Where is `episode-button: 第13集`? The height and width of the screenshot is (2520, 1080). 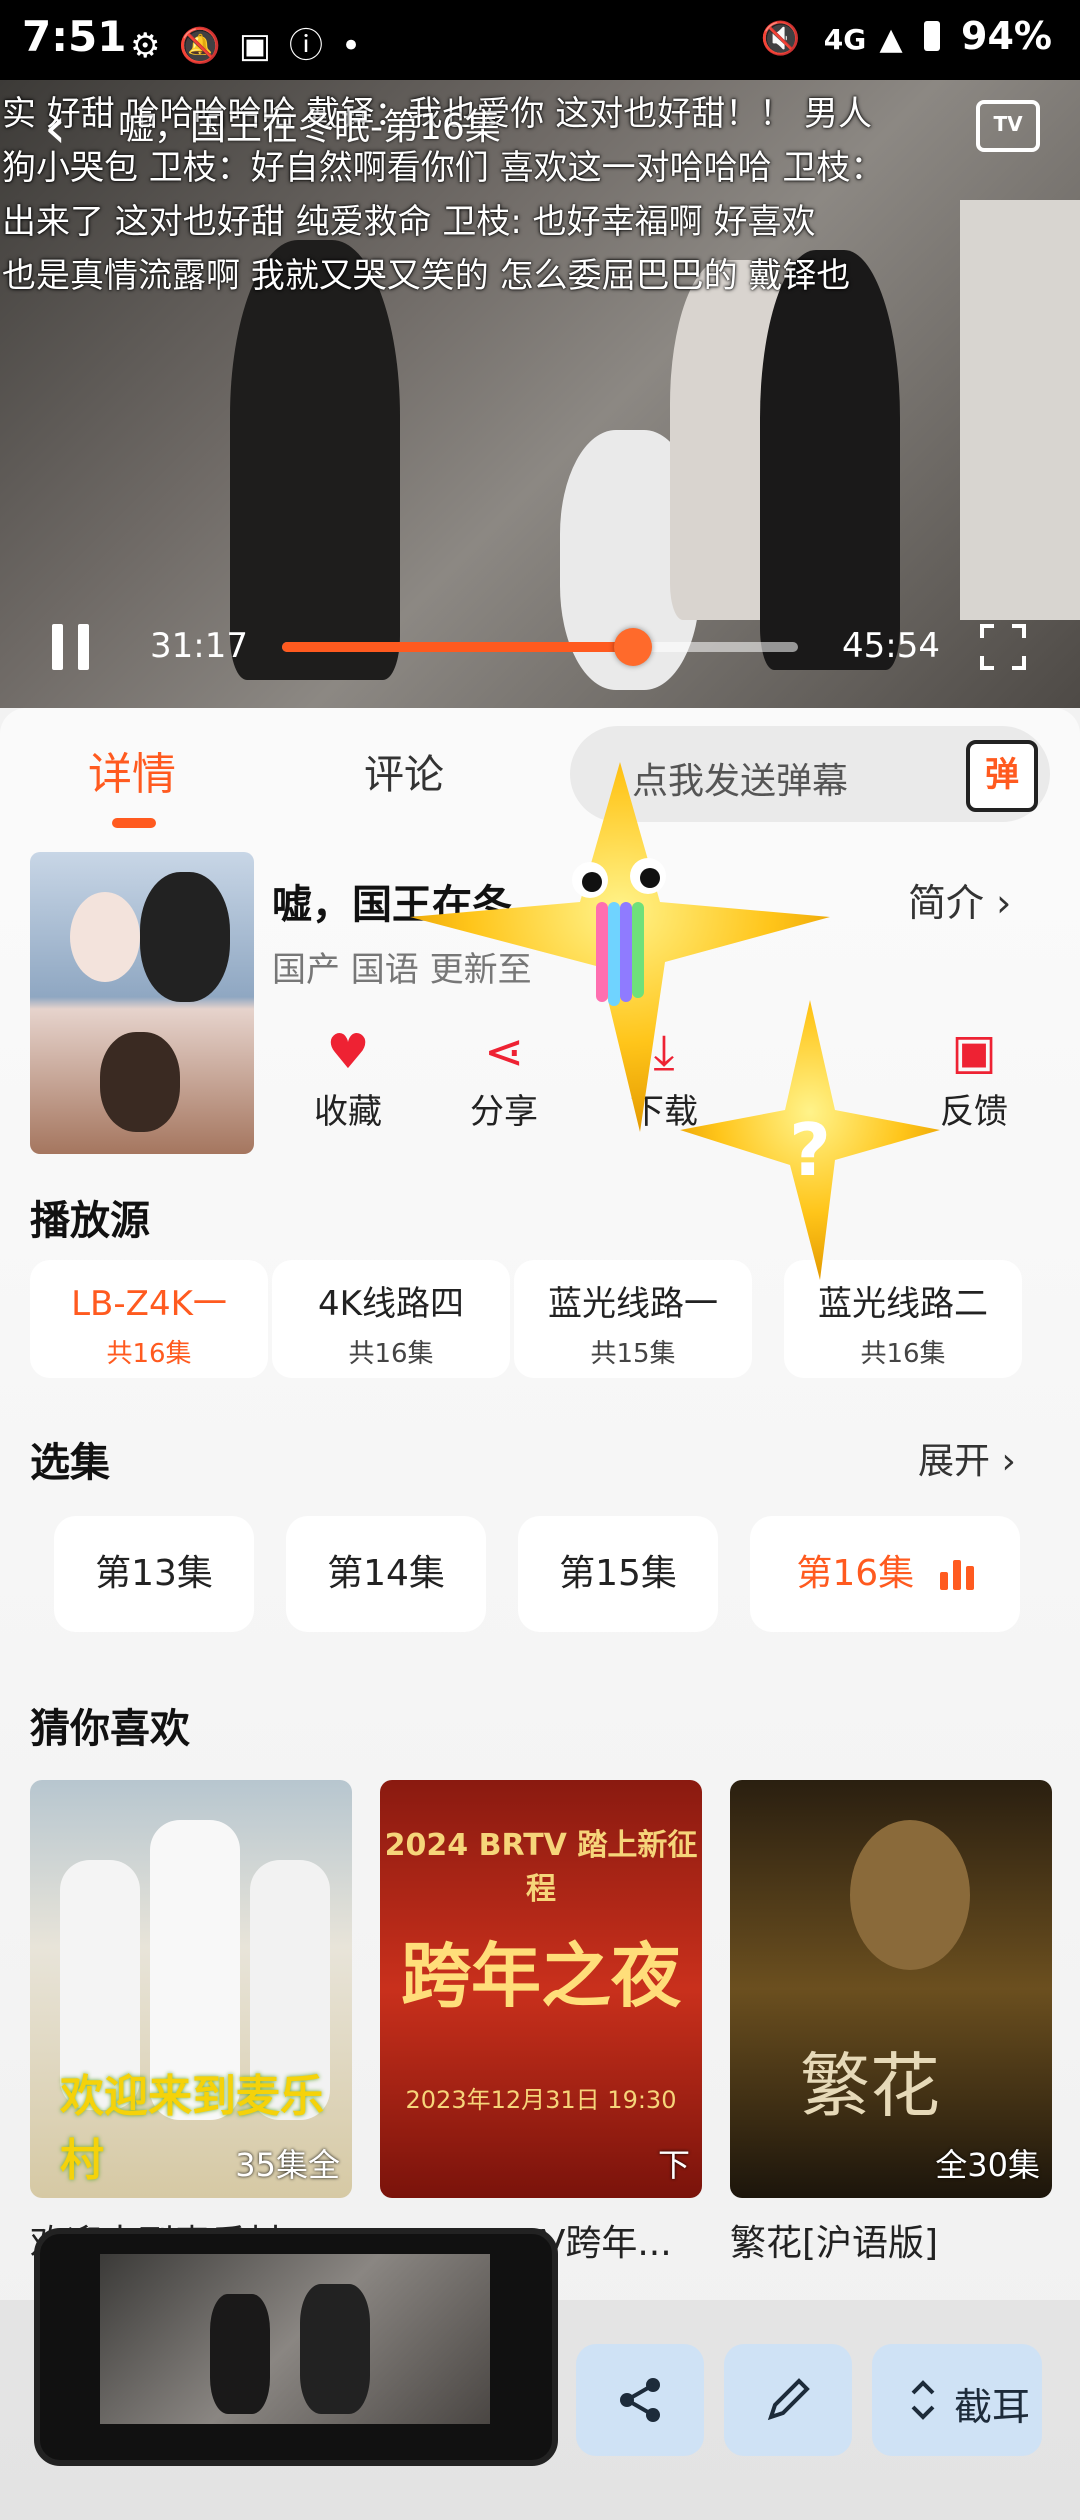 episode-button: 第13集 is located at coordinates (154, 1574).